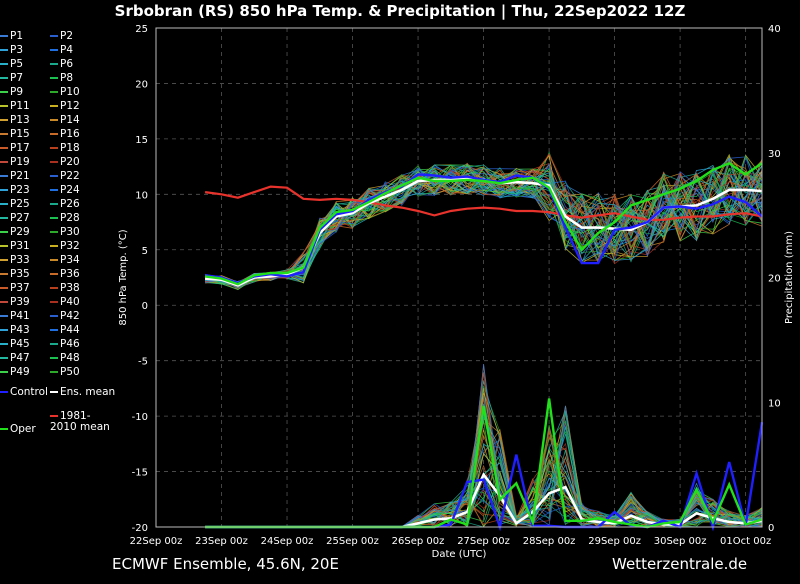 The image size is (800, 584). I want to click on legend-label: P43, so click(20, 330).